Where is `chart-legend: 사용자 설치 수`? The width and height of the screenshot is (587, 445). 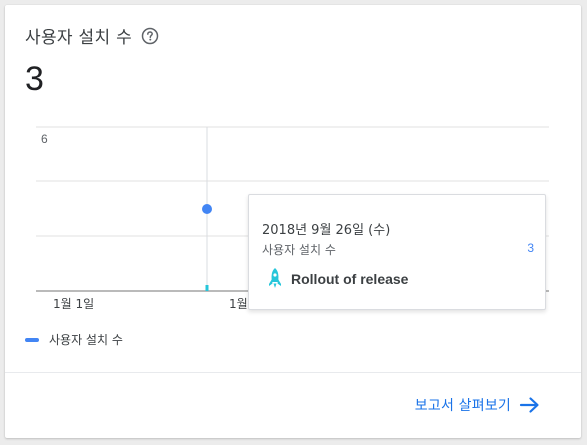
chart-legend: 사용자 설치 수 is located at coordinates (74, 339).